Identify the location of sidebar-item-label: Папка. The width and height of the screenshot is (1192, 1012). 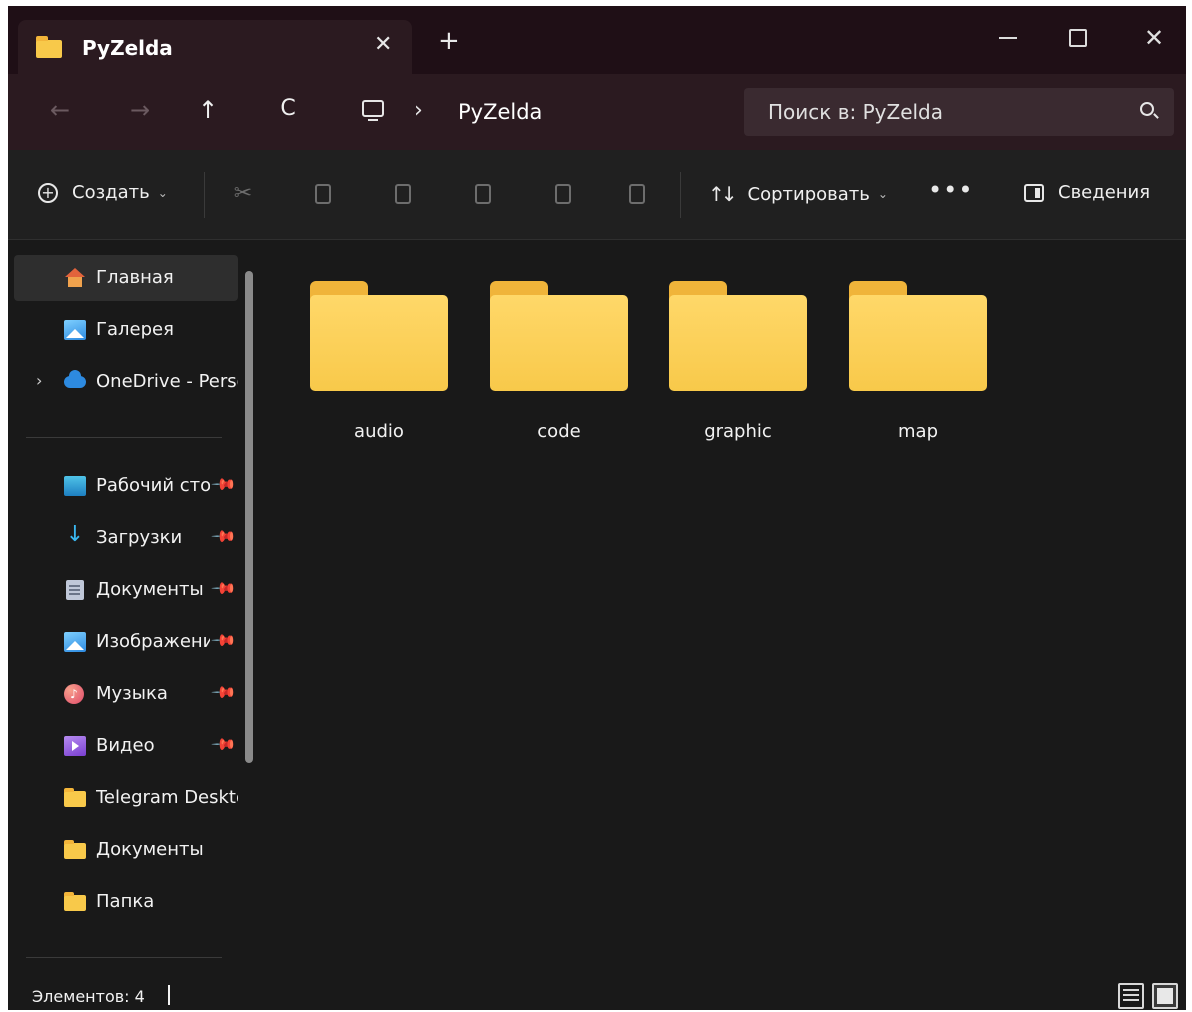
(125, 901).